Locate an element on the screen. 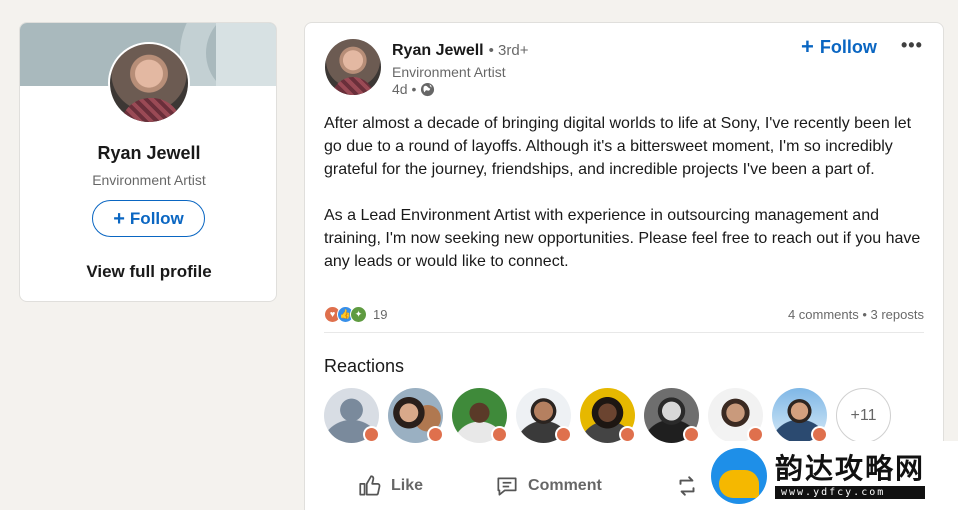 The image size is (958, 510). comment-label: Comment is located at coordinates (565, 485).